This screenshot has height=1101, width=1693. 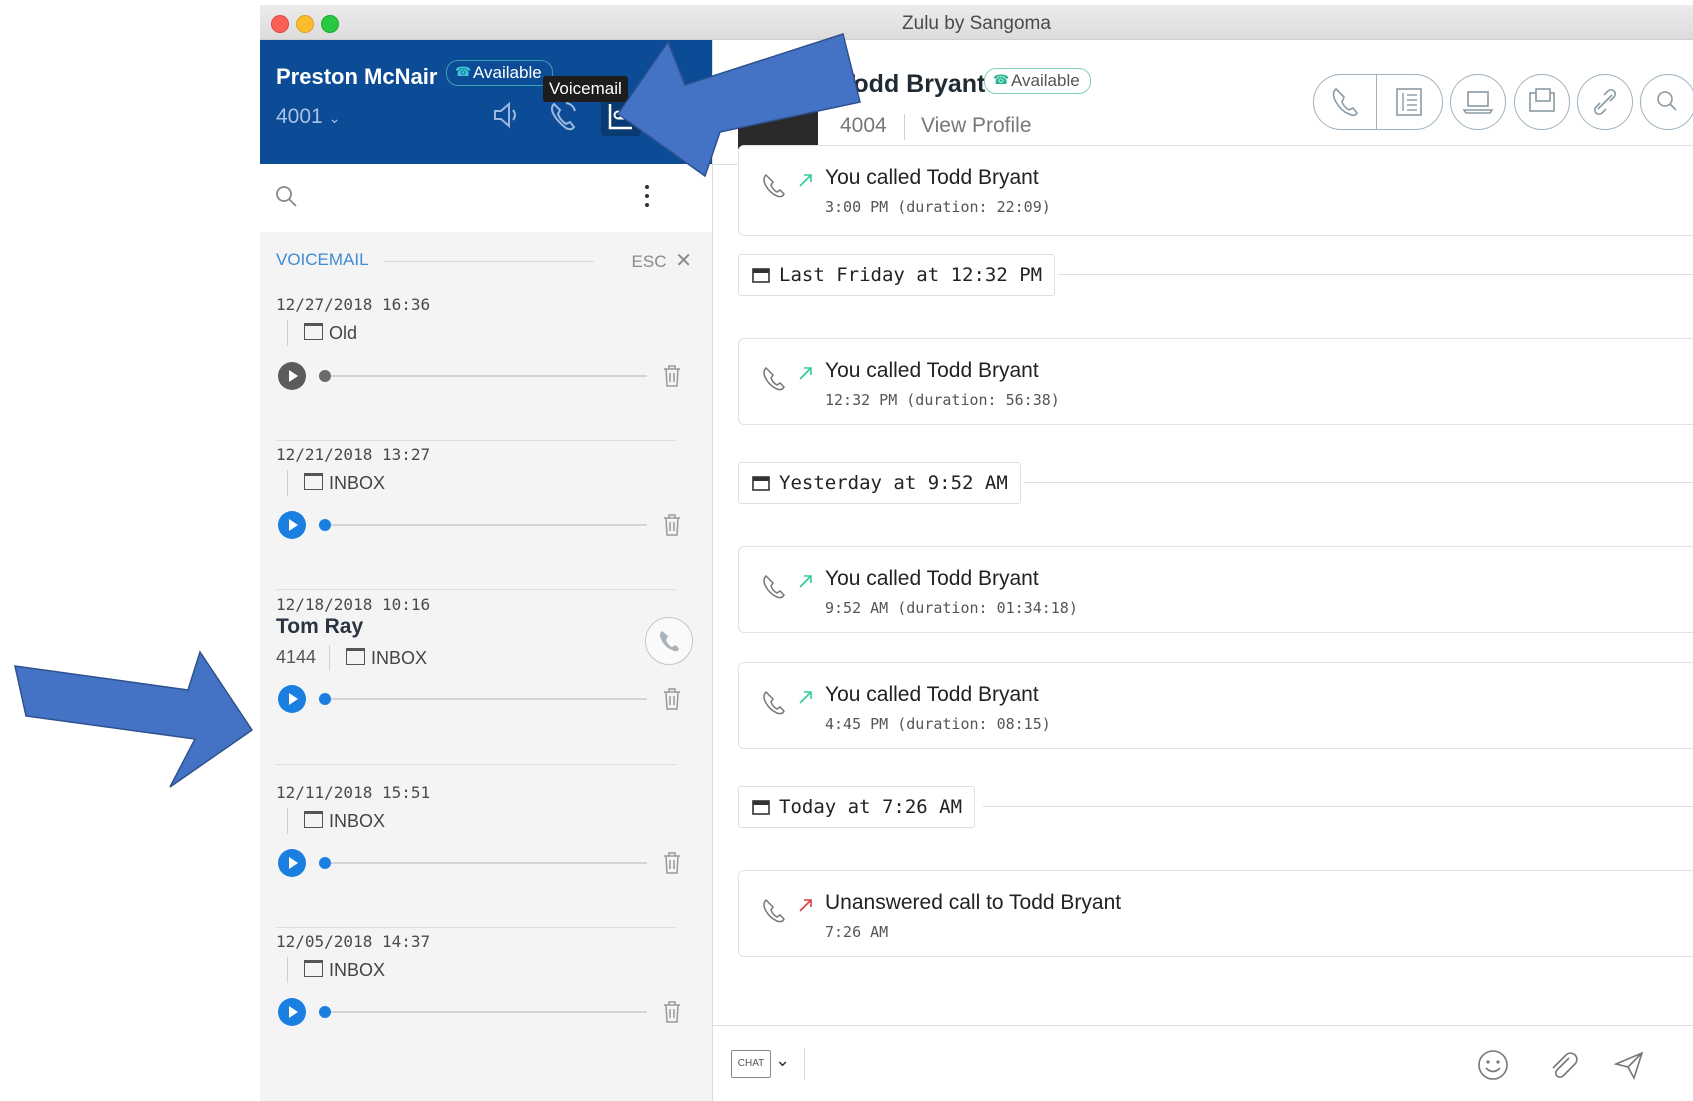 I want to click on call-button, so click(x=1345, y=102).